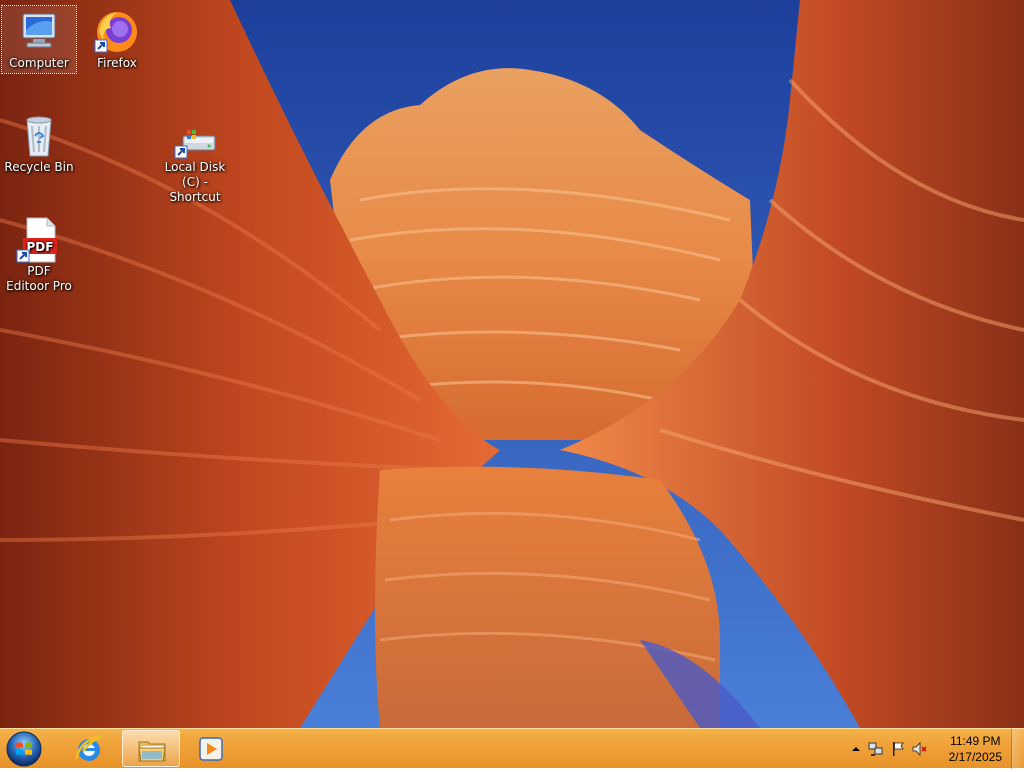  I want to click on desktop-icon-label: Firefox, so click(117, 63).